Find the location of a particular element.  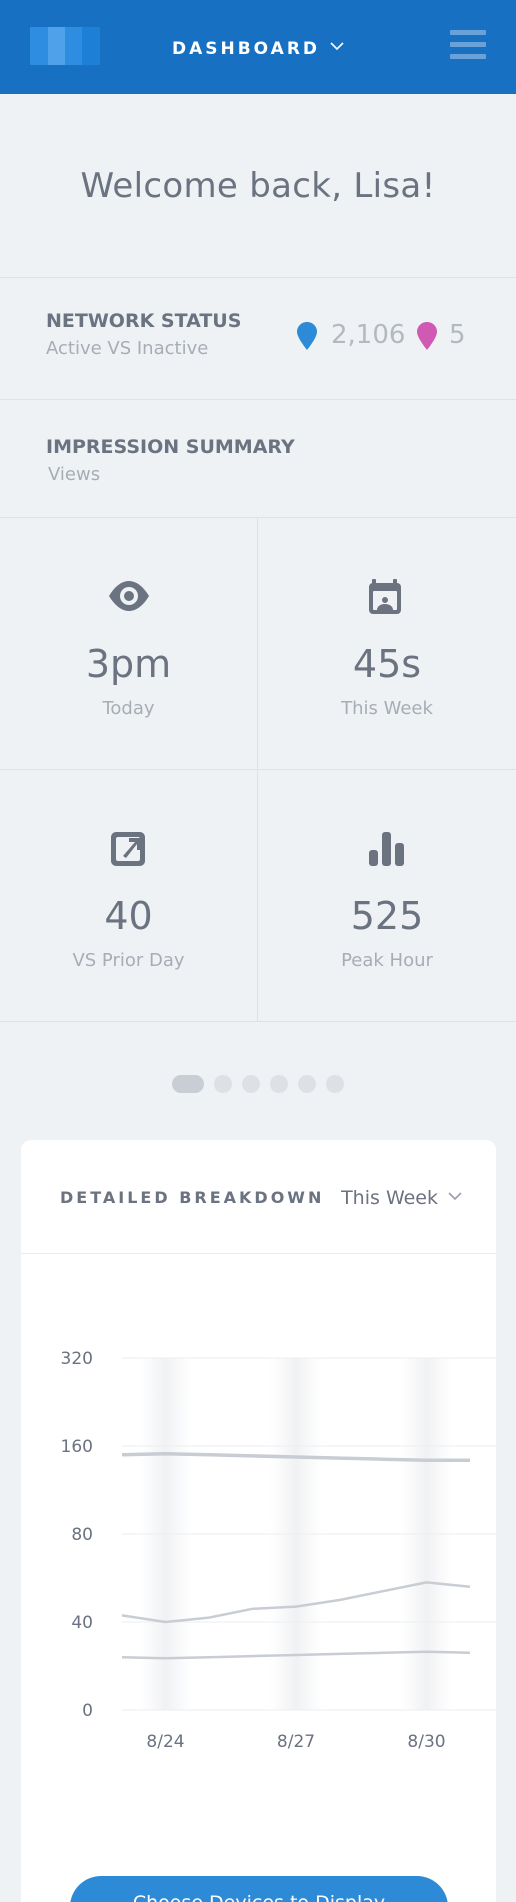

welcome-section: Welcome back, Lisa! is located at coordinates (258, 186).